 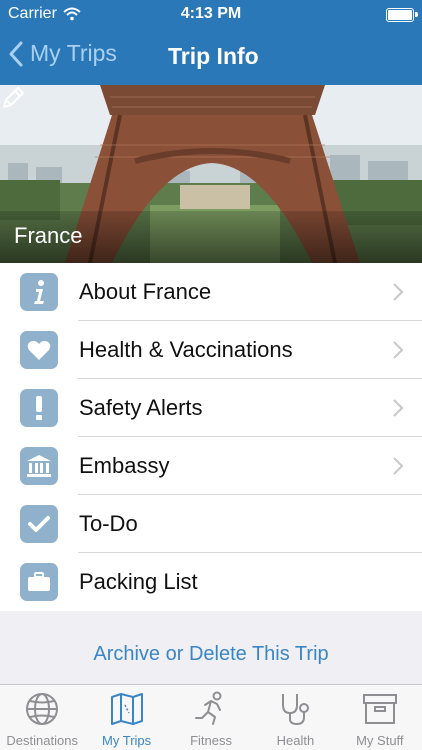 I want to click on tab-label: My Stuff, so click(x=380, y=740).